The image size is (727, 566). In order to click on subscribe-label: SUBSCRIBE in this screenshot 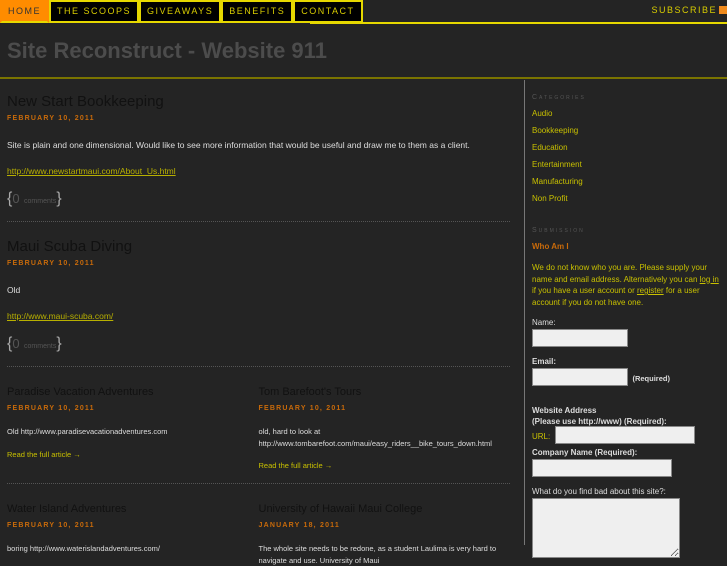, I will do `click(684, 10)`.